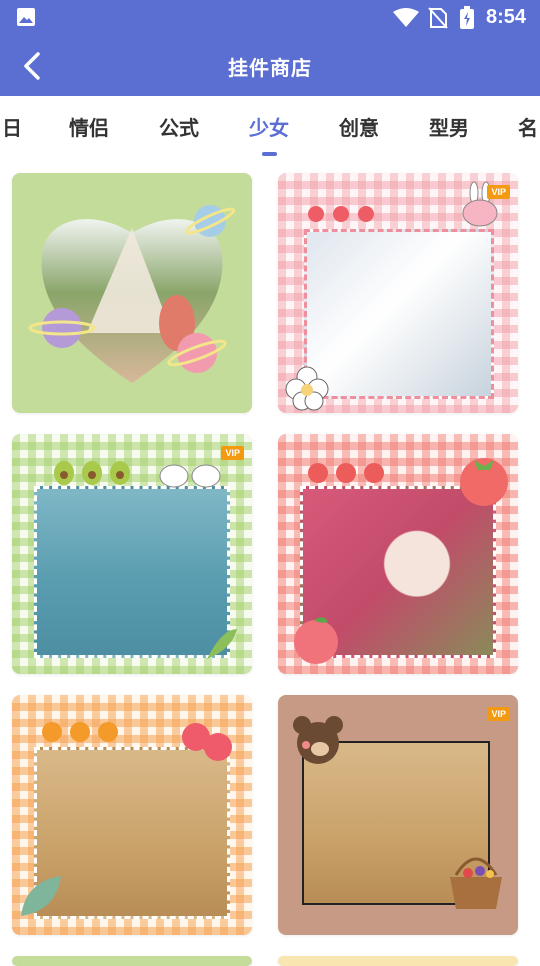 The image size is (540, 966). I want to click on basket-icon, so click(476, 883).